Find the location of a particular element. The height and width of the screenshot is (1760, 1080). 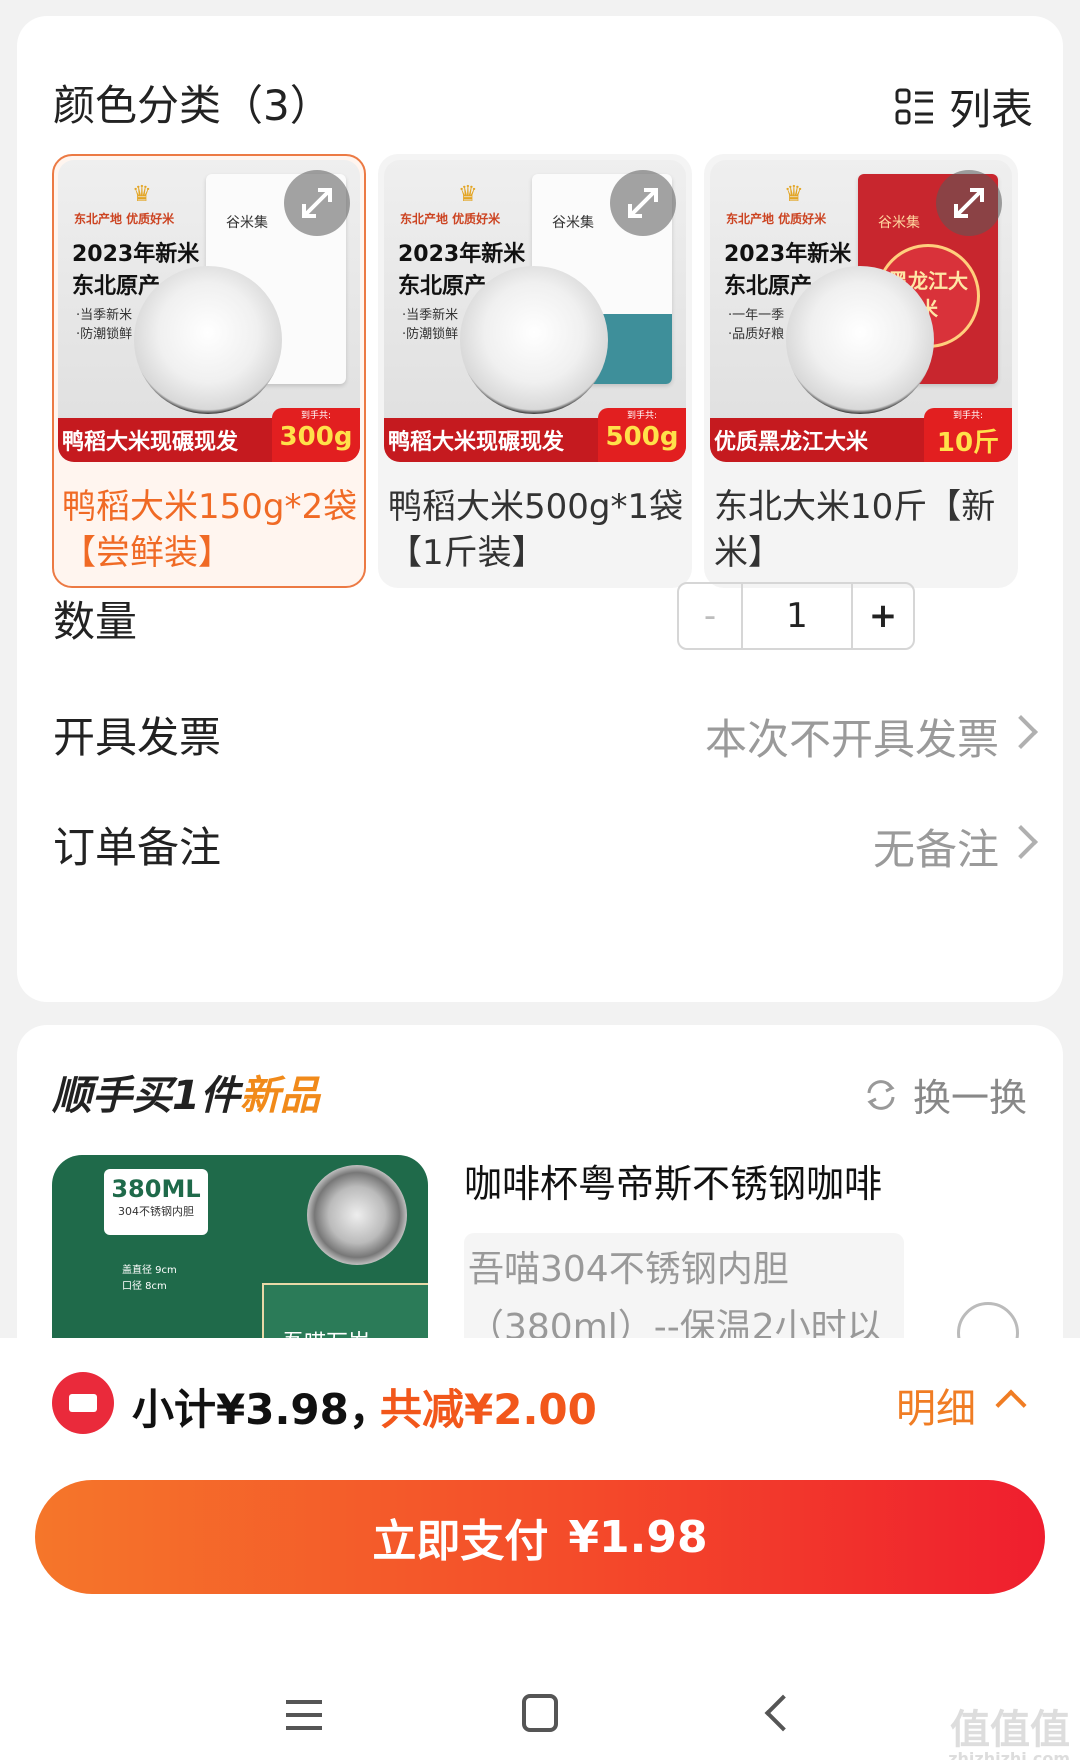

image-banner: 鸭稻大米现碾现发 到手共: 500g is located at coordinates (535, 435).